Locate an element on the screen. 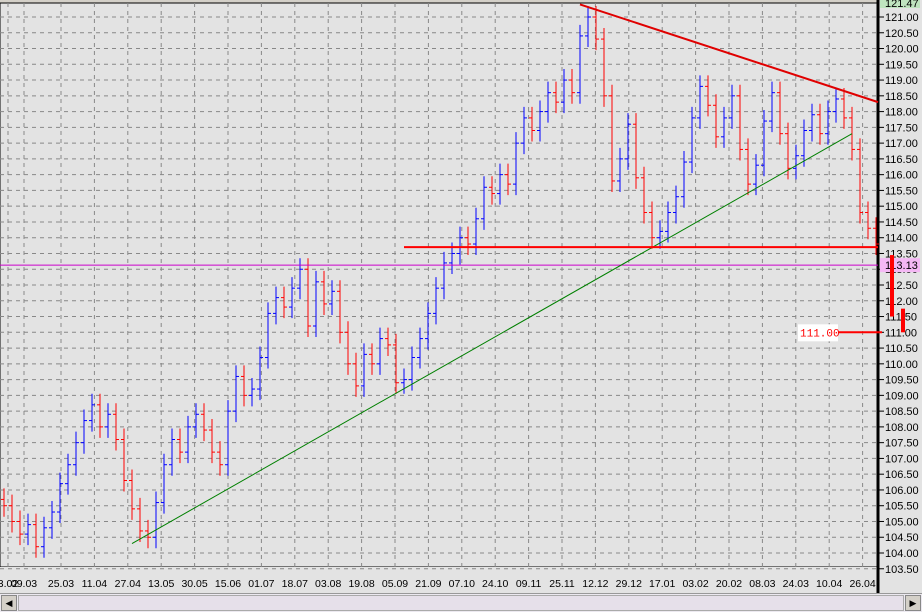  level-label: 113.13 is located at coordinates (901, 266).